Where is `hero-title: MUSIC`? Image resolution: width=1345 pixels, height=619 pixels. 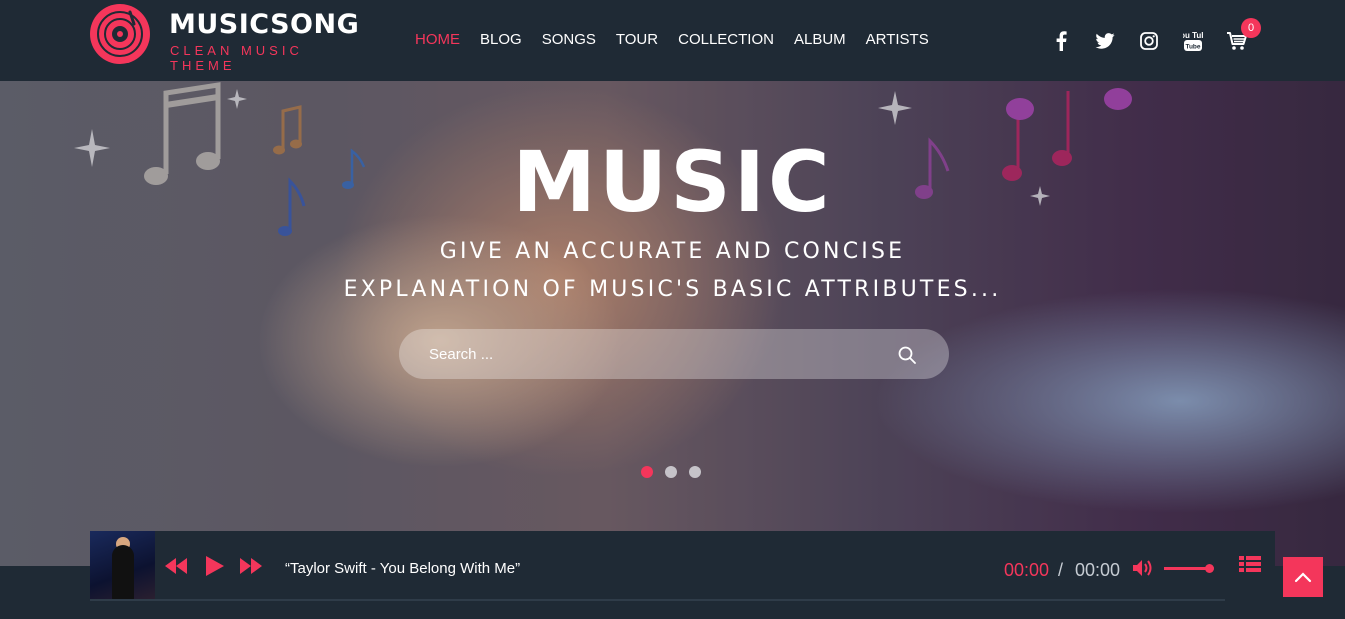
hero-title: MUSIC is located at coordinates (672, 182).